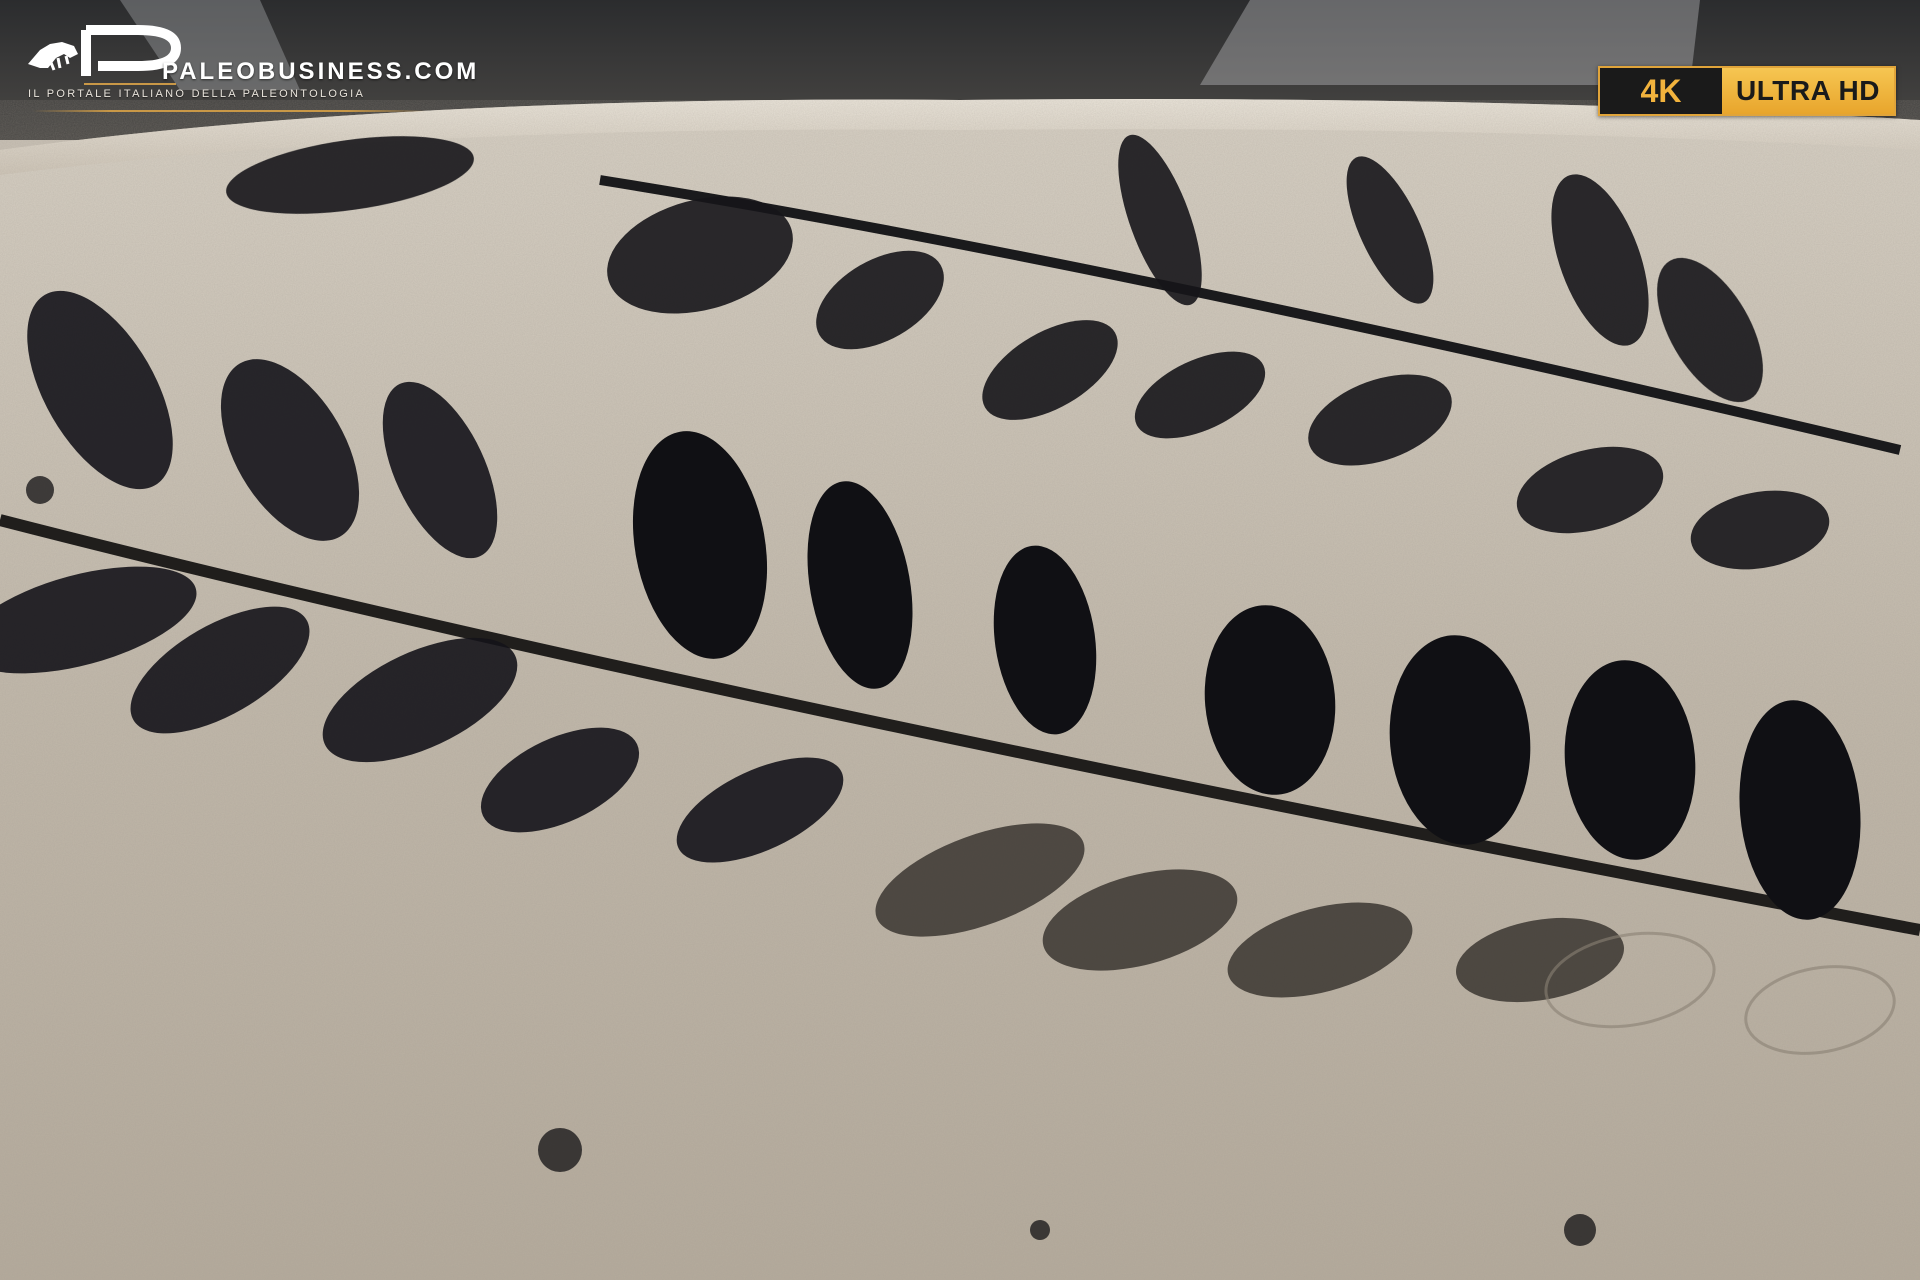 The height and width of the screenshot is (1280, 1920). What do you see at coordinates (1808, 91) in the screenshot?
I see `badge-label: ULTRA HD` at bounding box center [1808, 91].